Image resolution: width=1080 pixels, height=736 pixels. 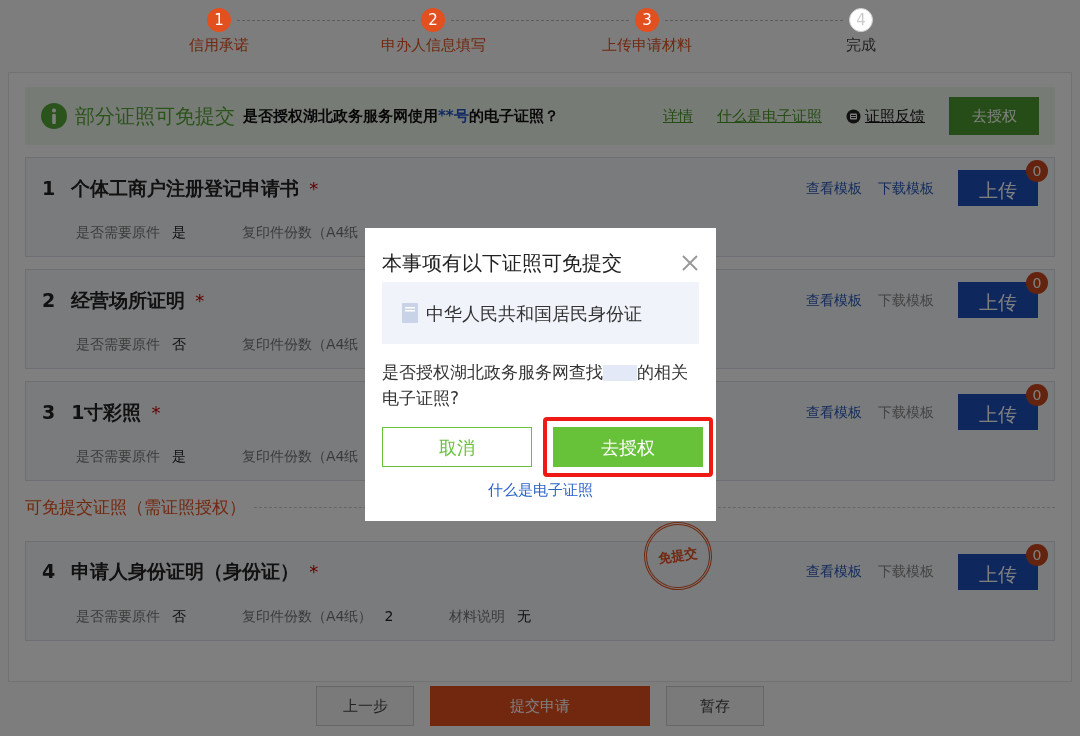 I want to click on material-name: 经营场所证明, so click(x=128, y=300).